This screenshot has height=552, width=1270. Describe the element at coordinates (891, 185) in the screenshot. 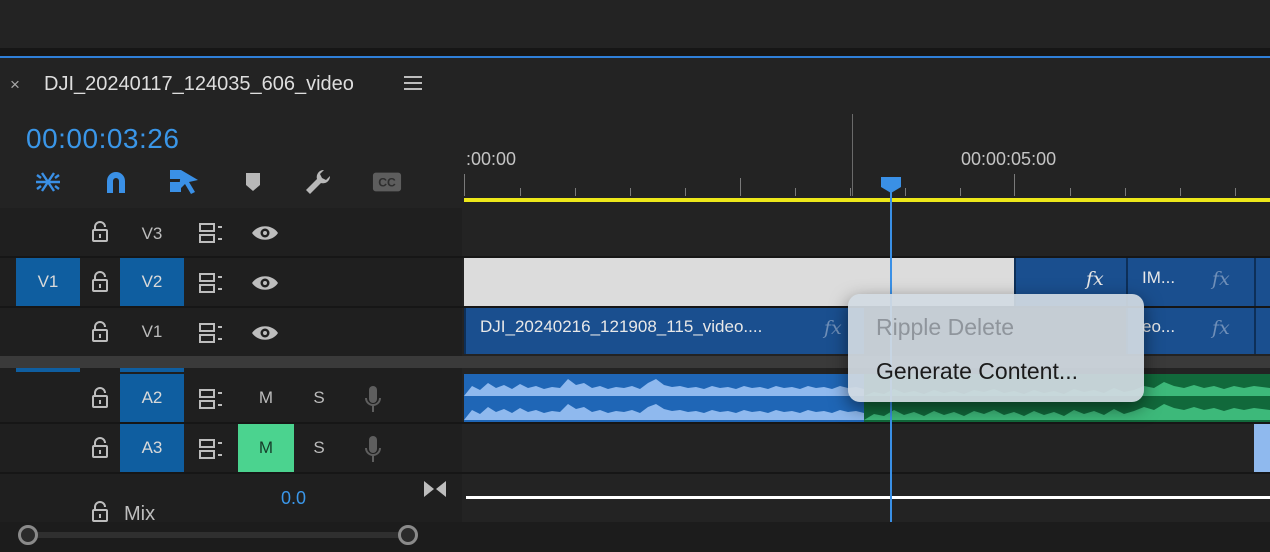

I see `playhead-handle` at that location.